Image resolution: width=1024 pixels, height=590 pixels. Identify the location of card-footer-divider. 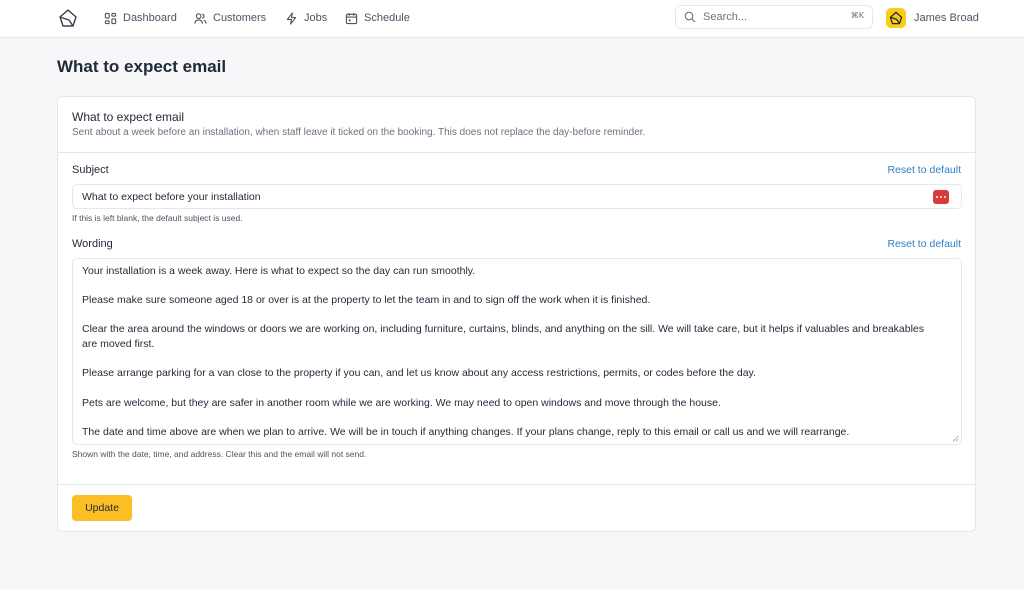
(516, 484).